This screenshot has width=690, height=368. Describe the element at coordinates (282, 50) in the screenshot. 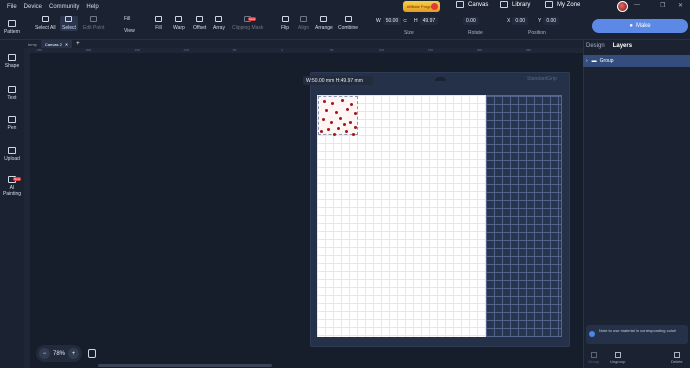

I see `ruler-tick-label: 0` at that location.